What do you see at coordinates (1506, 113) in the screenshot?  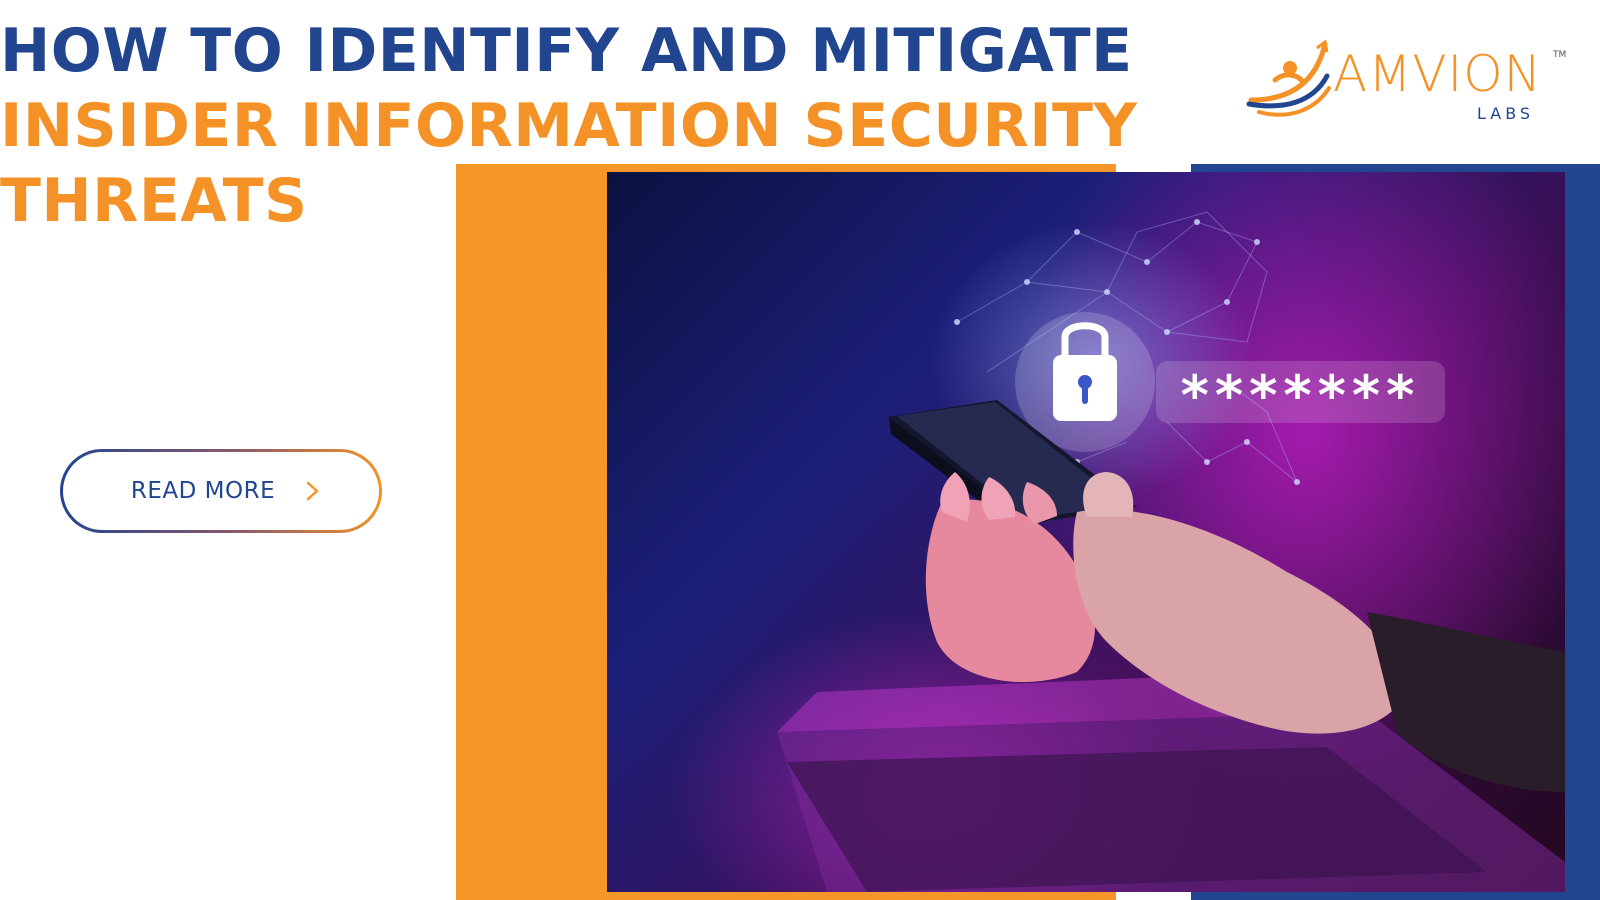 I see `logo-subtitle: LABS` at bounding box center [1506, 113].